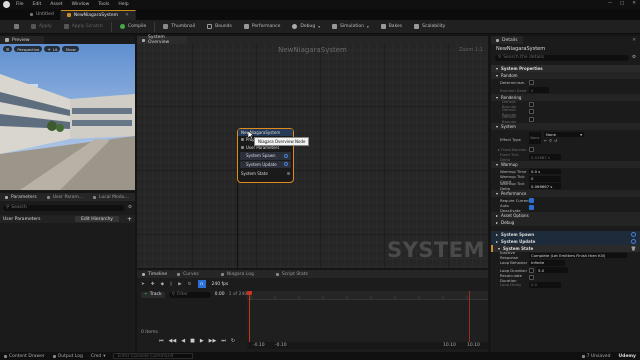 The image size is (640, 360). I want to click on current-time: 0.00, so click(220, 294).